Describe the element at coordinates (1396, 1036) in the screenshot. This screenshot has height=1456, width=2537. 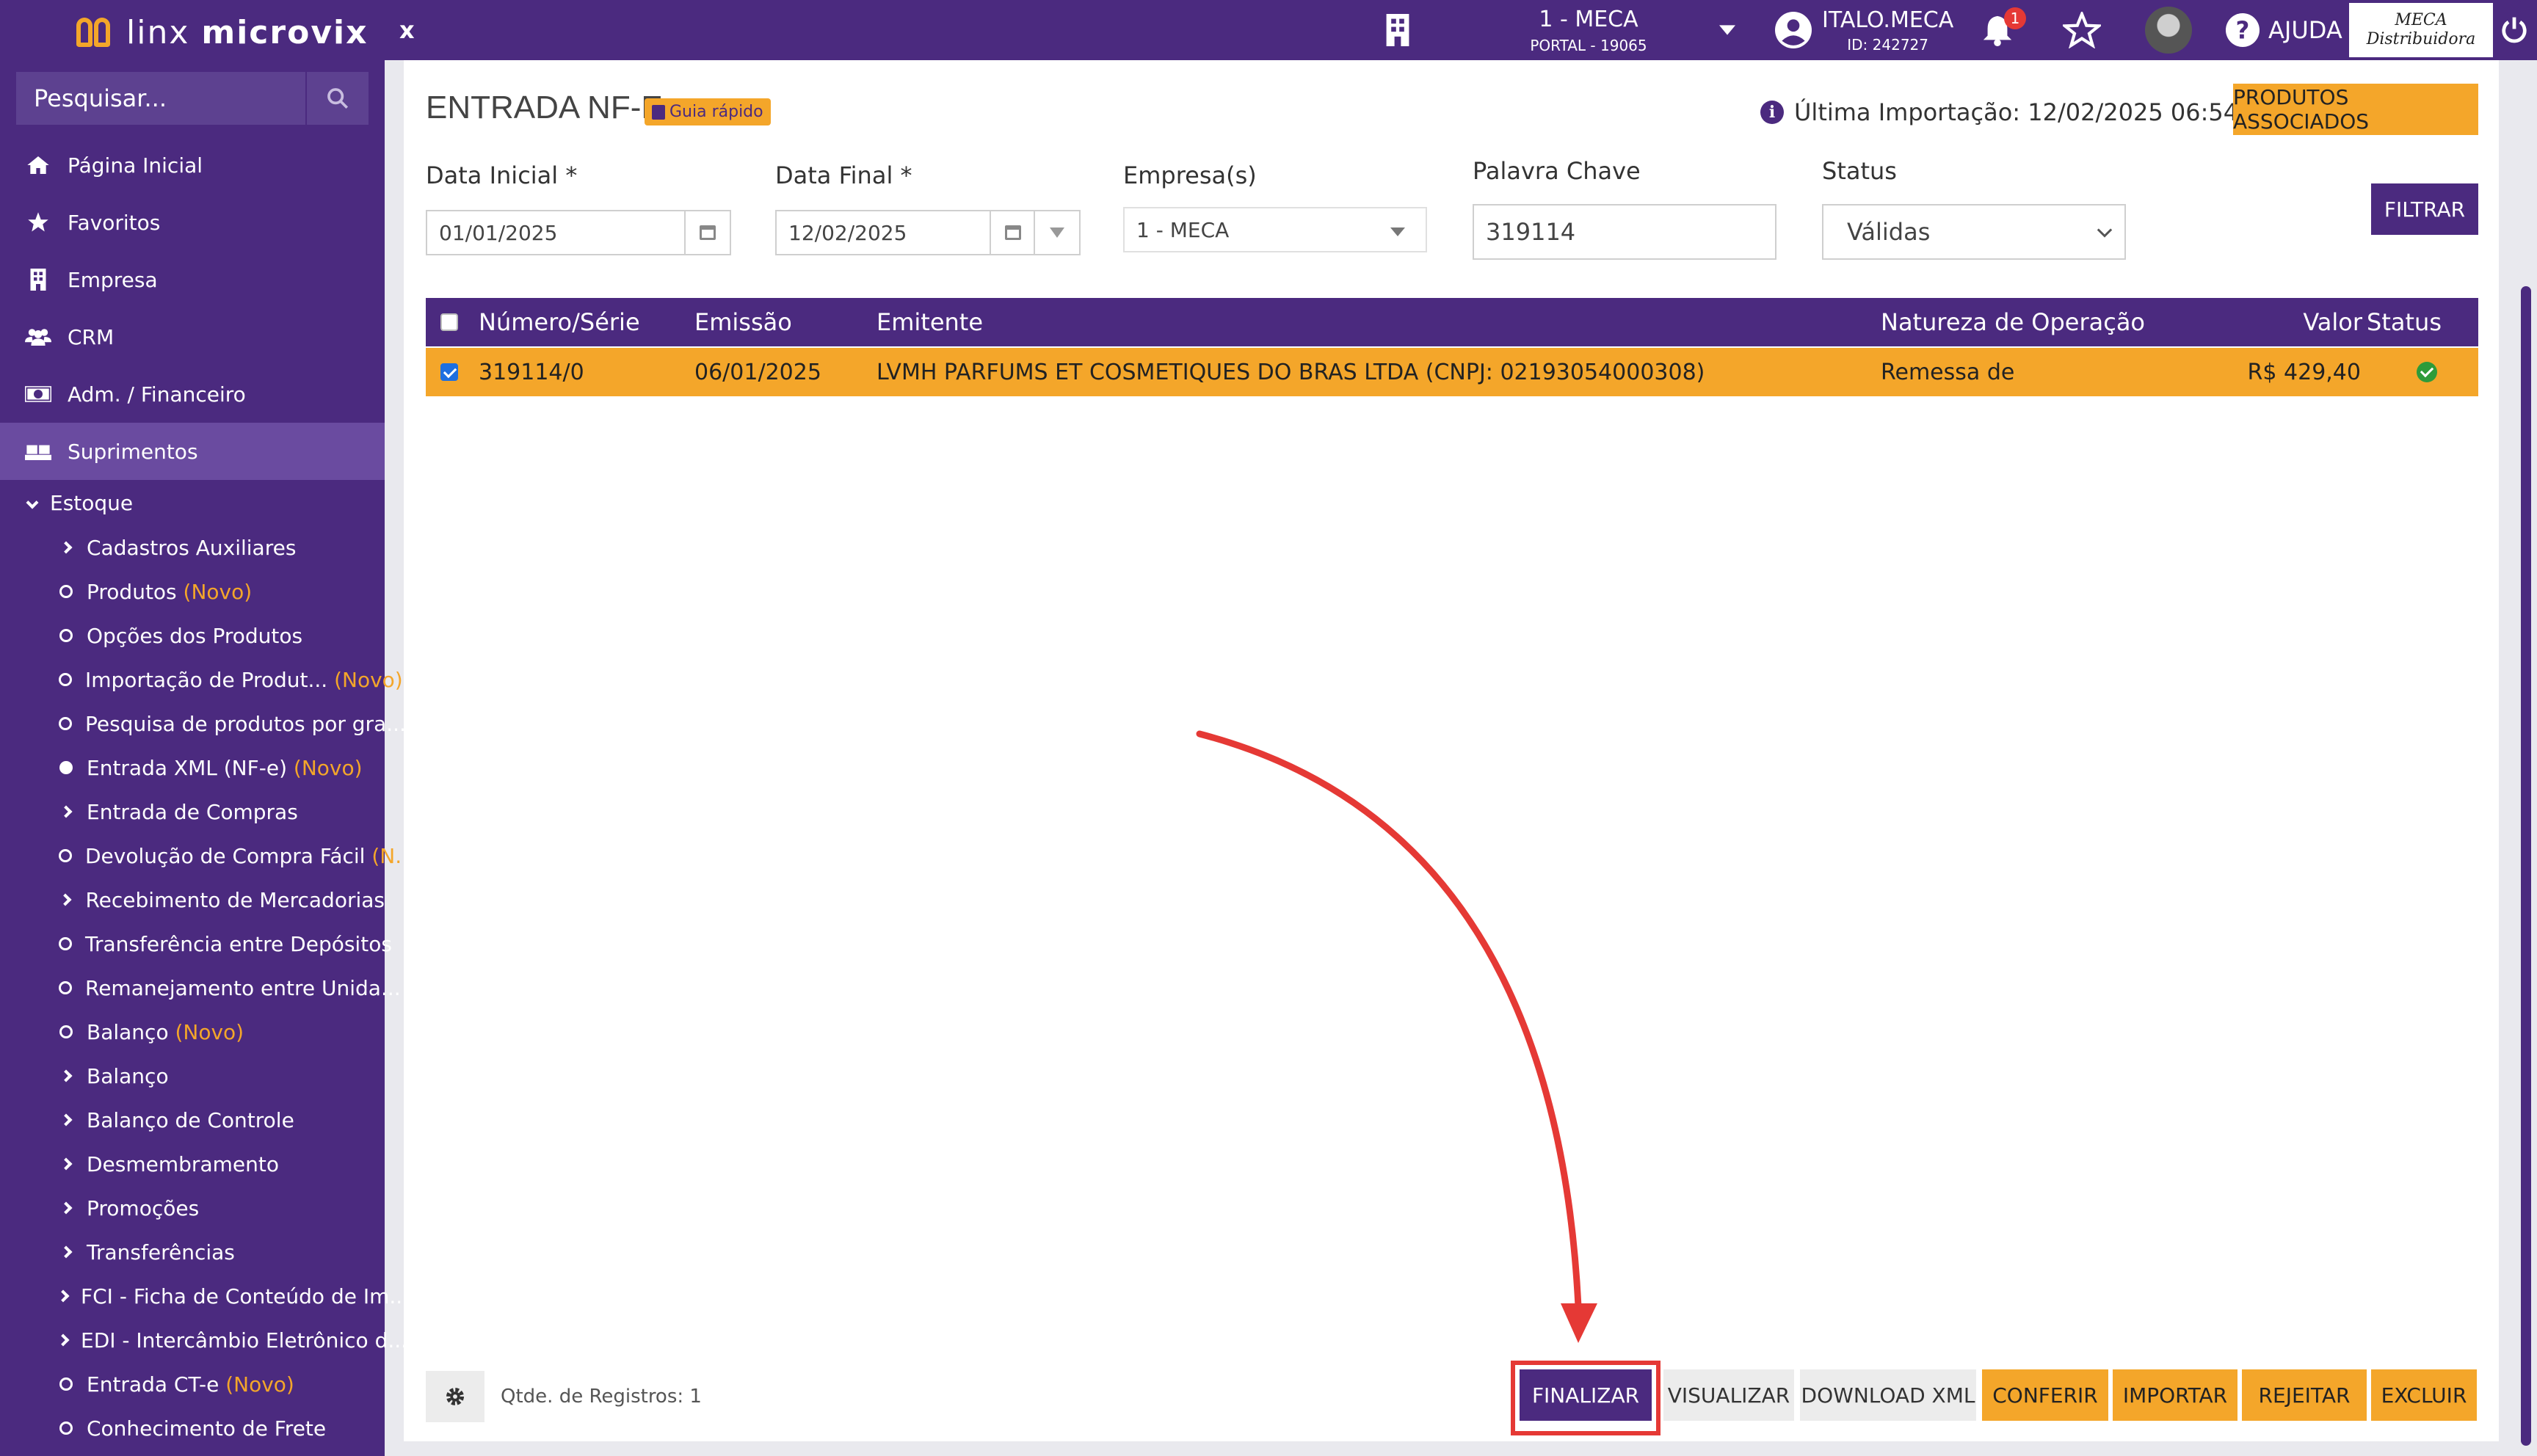
I see `annotation-arrow` at that location.